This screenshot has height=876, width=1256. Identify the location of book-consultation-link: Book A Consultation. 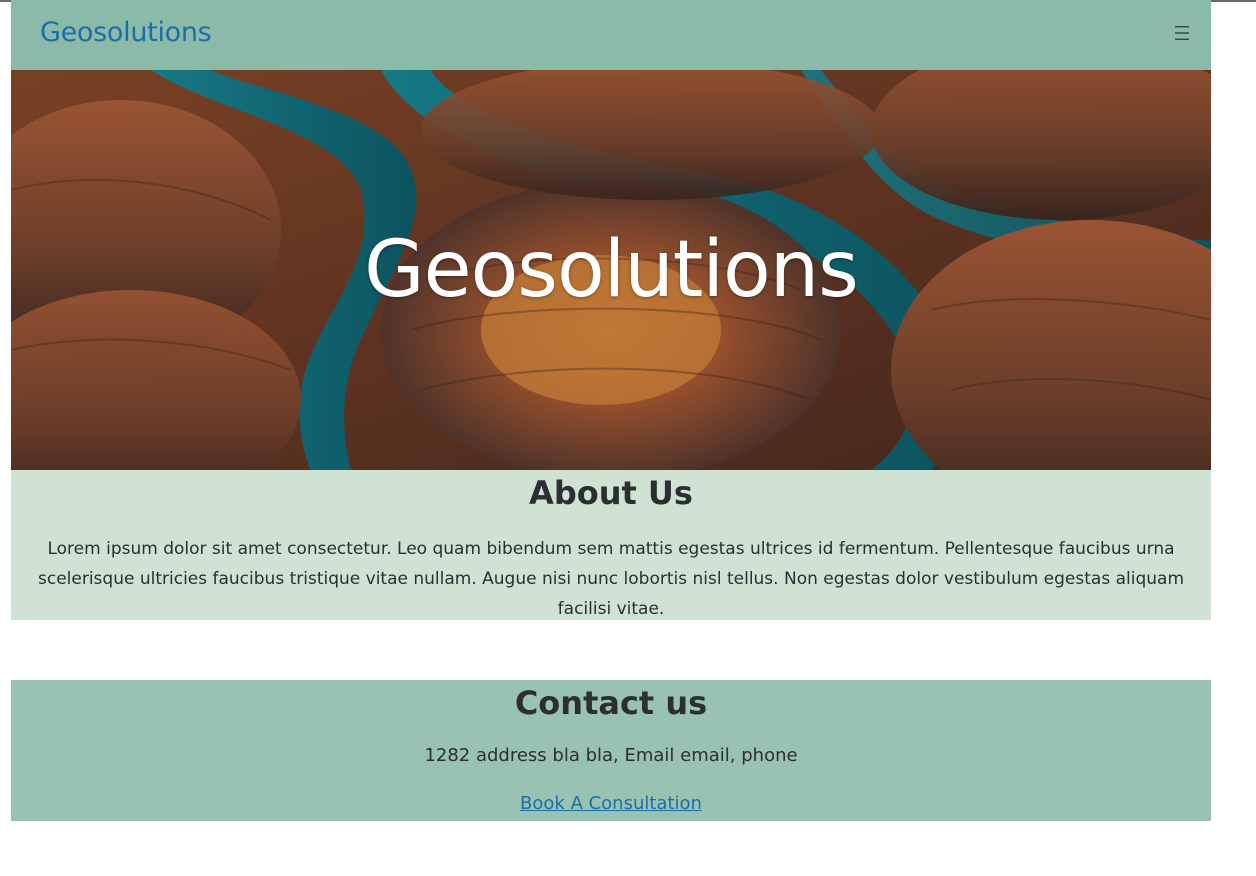
(611, 804).